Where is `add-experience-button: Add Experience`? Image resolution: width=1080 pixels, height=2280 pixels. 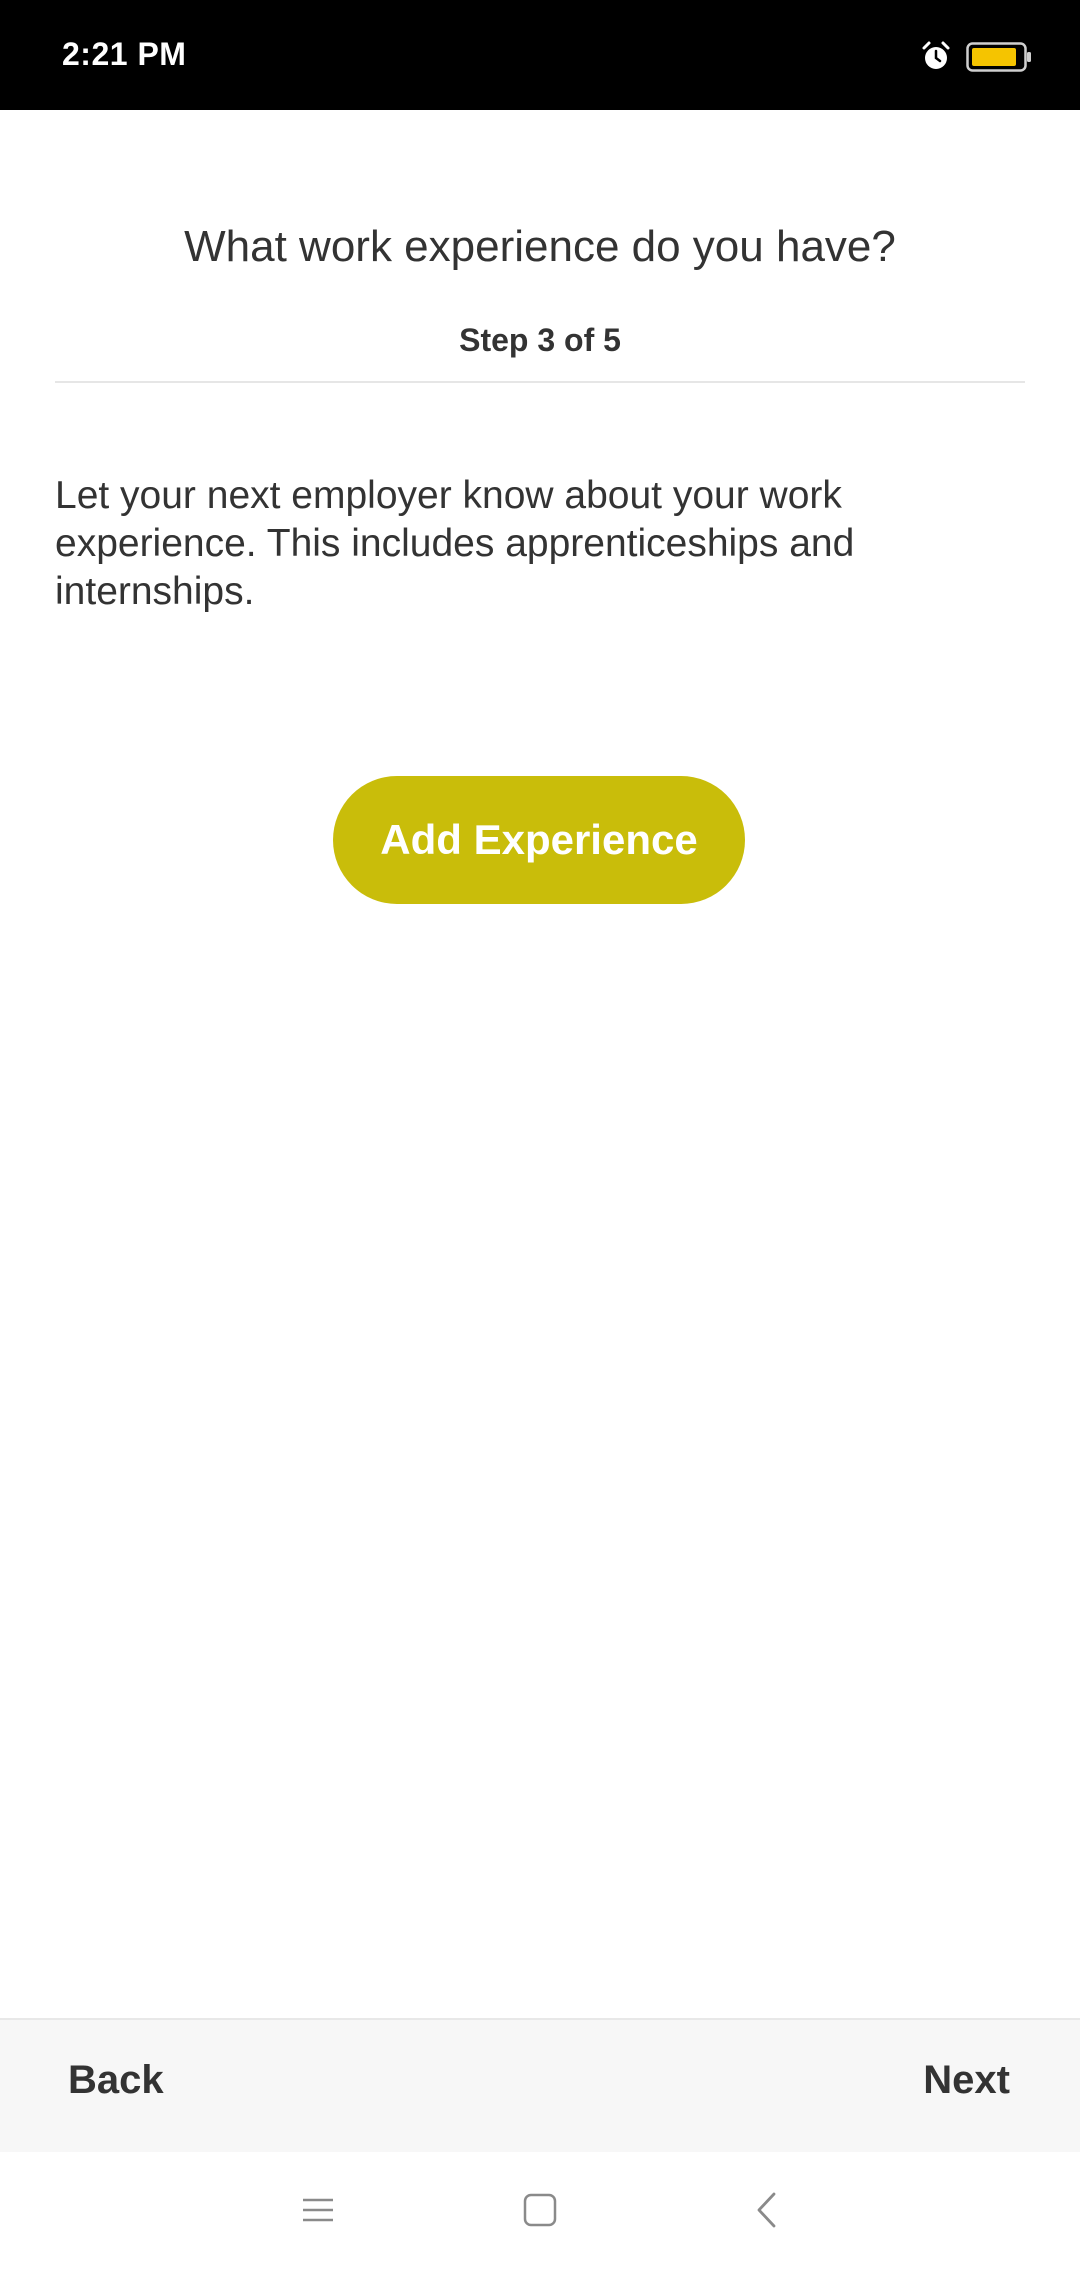
add-experience-button: Add Experience is located at coordinates (539, 840).